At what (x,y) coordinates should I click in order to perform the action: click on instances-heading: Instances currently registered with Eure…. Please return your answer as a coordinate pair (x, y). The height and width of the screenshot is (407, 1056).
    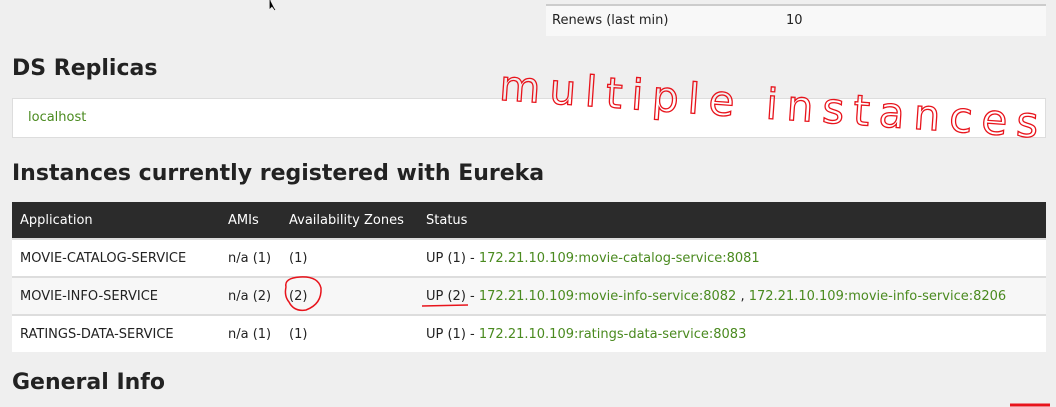
    Looking at the image, I should click on (278, 173).